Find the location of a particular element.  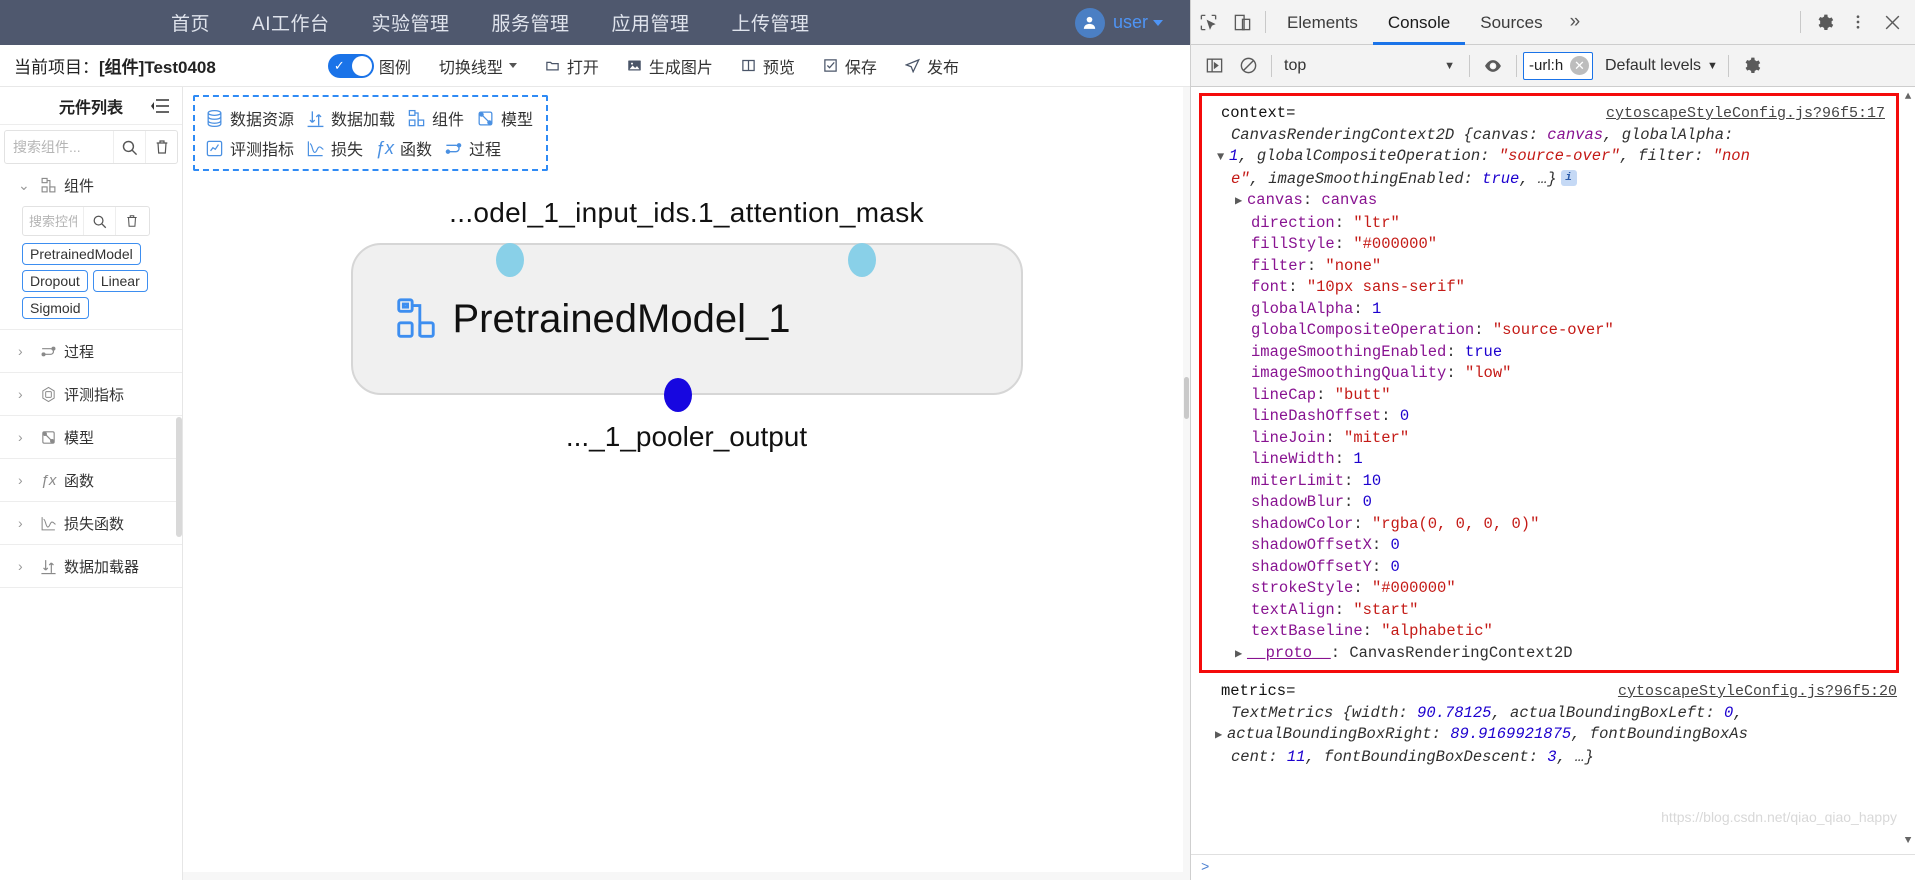

prop-value: "butt" is located at coordinates (1362, 394).